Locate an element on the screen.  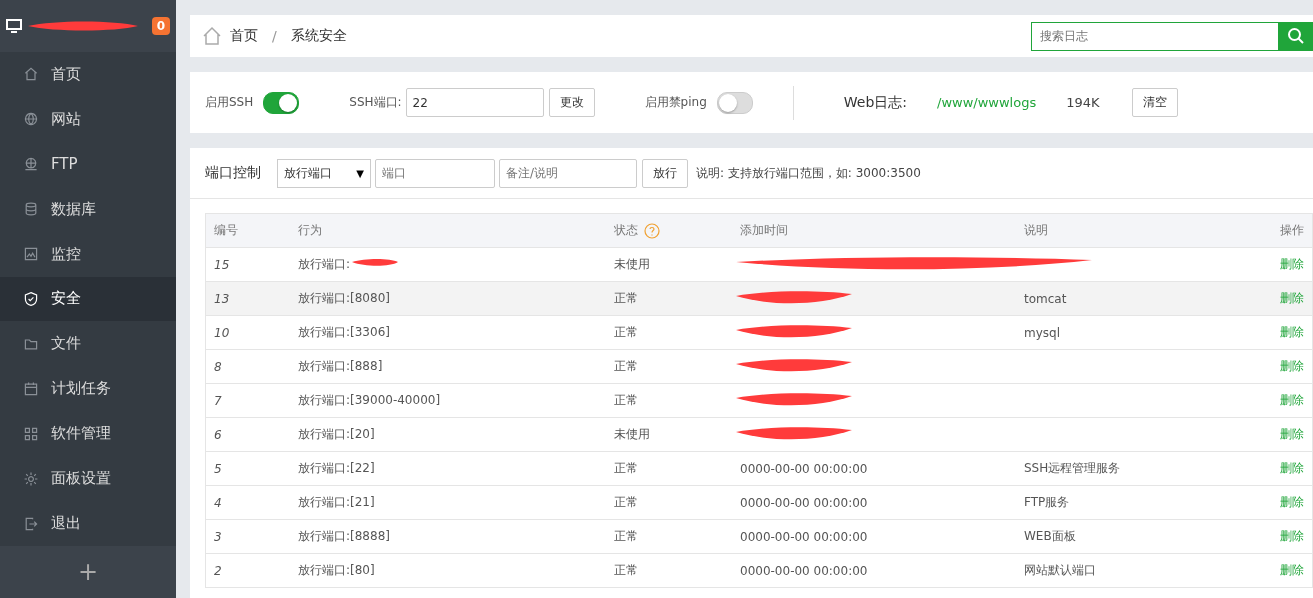
ssh-toggle is located at coordinates (281, 102).